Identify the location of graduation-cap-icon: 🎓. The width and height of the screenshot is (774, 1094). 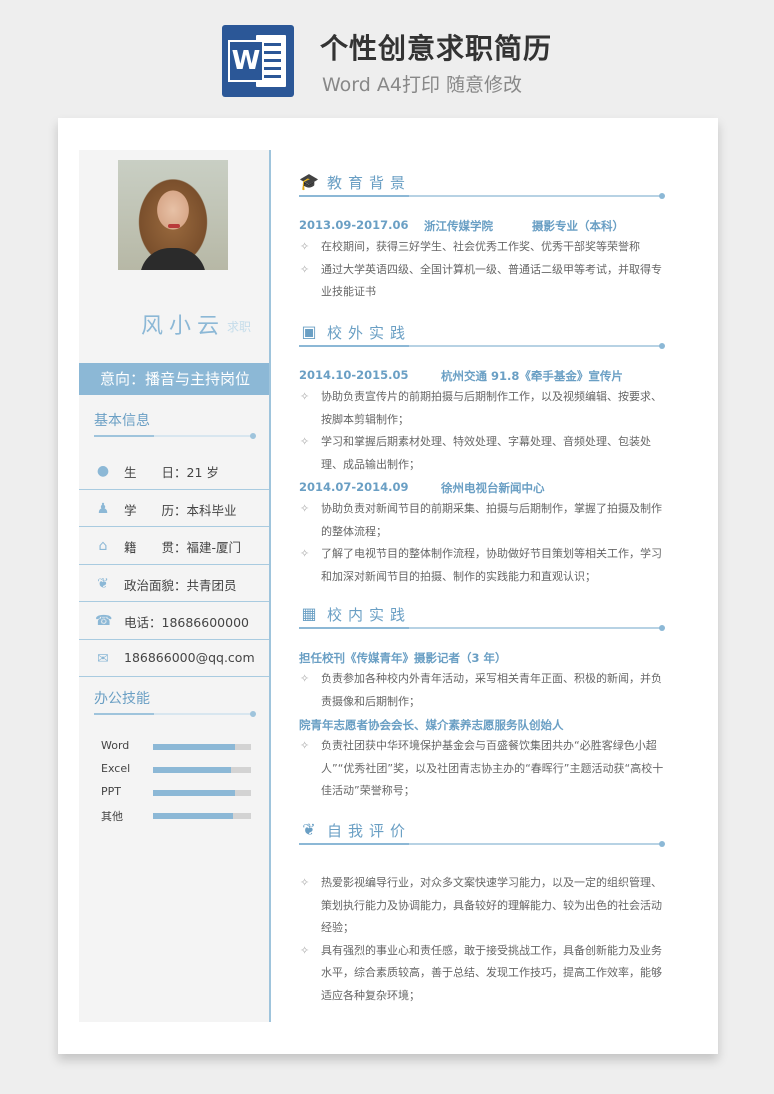
(309, 181).